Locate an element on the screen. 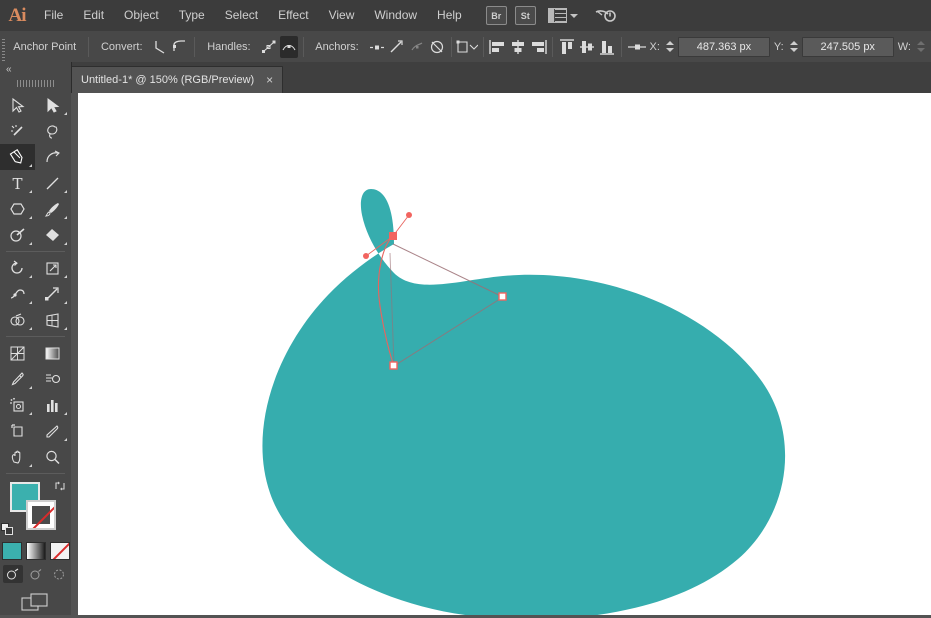 This screenshot has width=931, height=618. menu-item-type: Type is located at coordinates (192, 15).